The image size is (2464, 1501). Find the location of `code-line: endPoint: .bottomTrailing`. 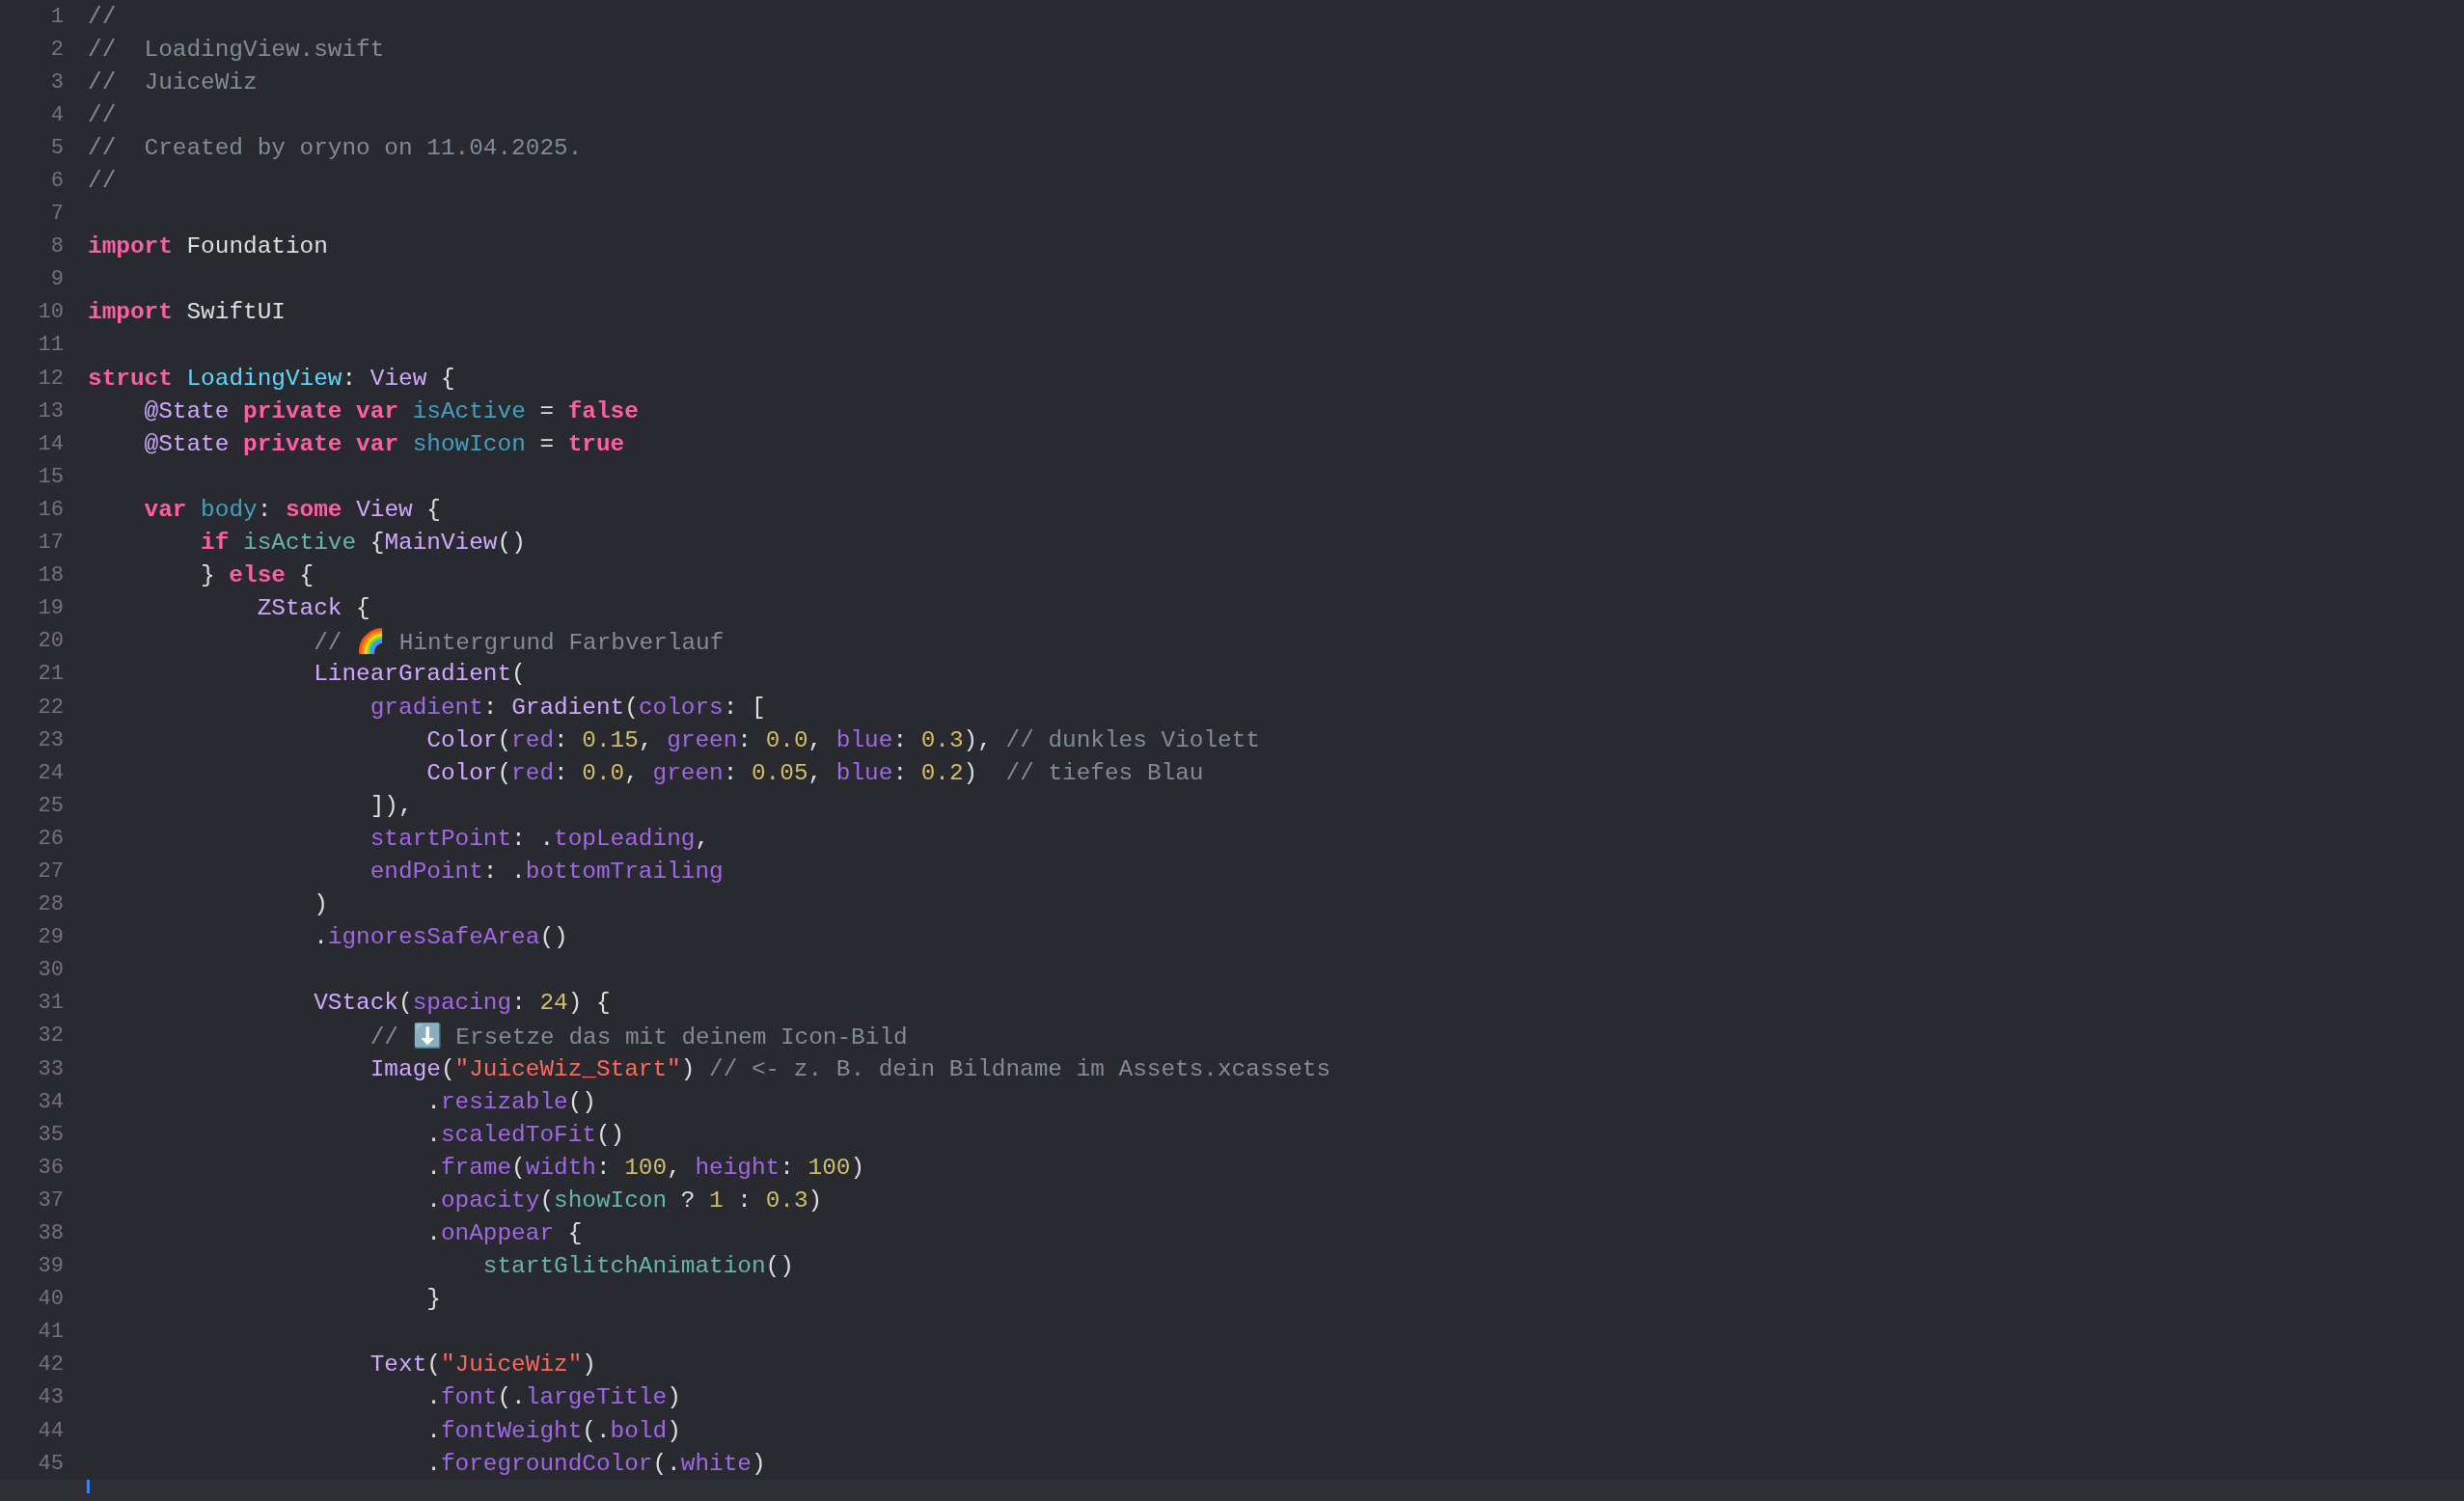

code-line: endPoint: .bottomTrailing is located at coordinates (546, 872).